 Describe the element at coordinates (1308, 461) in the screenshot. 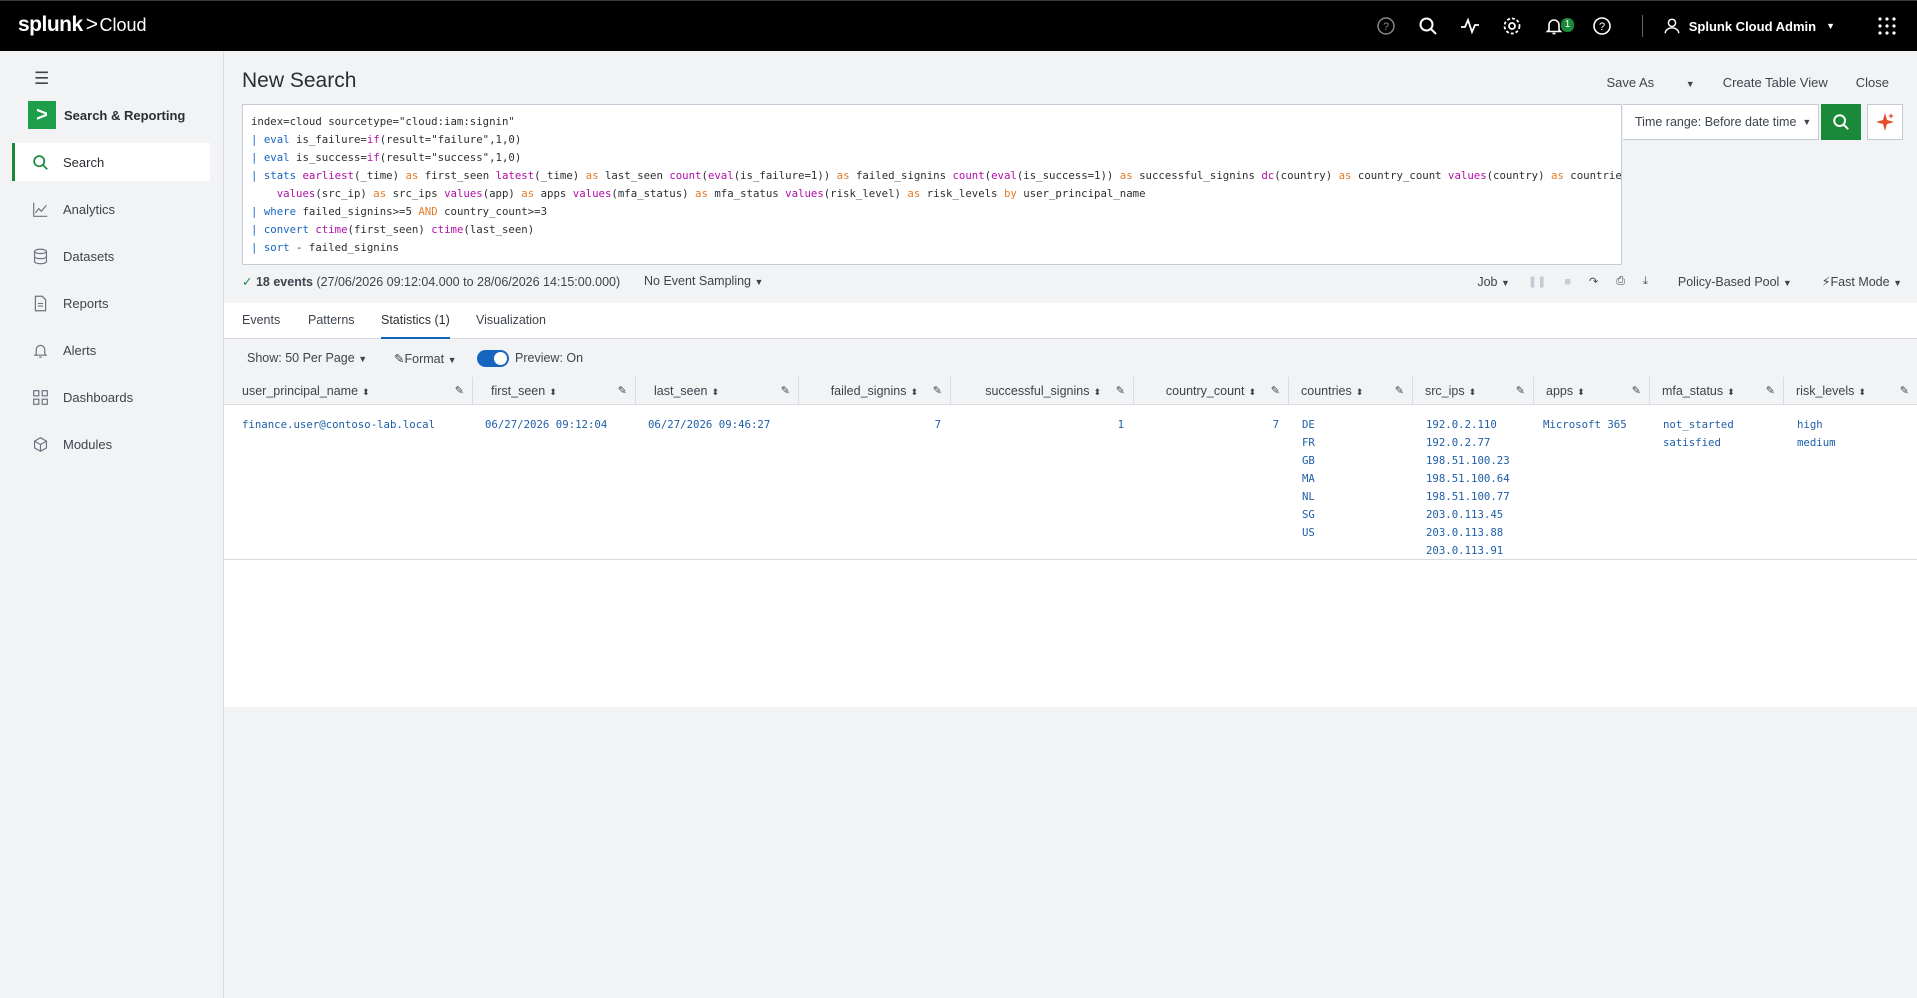

I see `country-value: GB` at that location.